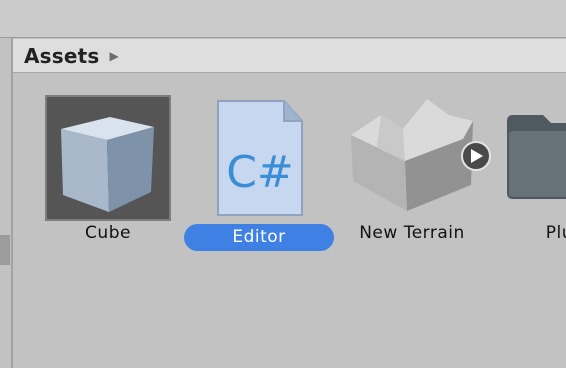 The image size is (566, 368). What do you see at coordinates (259, 237) in the screenshot?
I see `asset-label: Editor` at bounding box center [259, 237].